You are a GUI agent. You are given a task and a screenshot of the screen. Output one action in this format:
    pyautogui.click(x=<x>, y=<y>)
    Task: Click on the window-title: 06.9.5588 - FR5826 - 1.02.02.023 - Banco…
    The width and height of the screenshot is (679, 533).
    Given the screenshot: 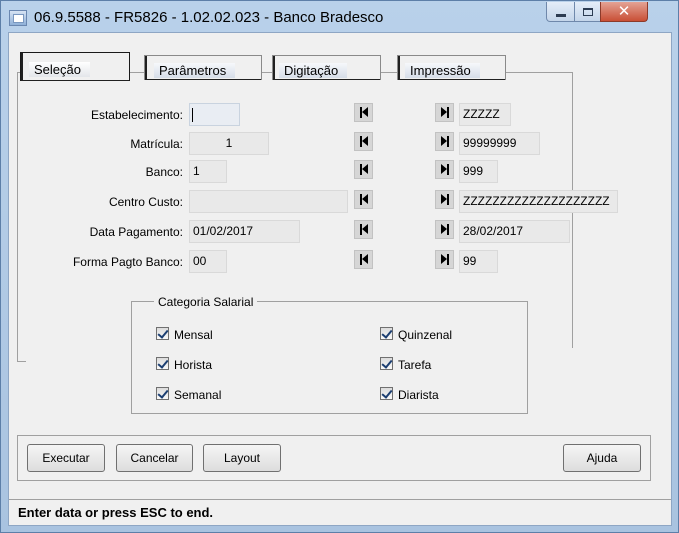 What is the action you would take?
    pyautogui.click(x=209, y=17)
    